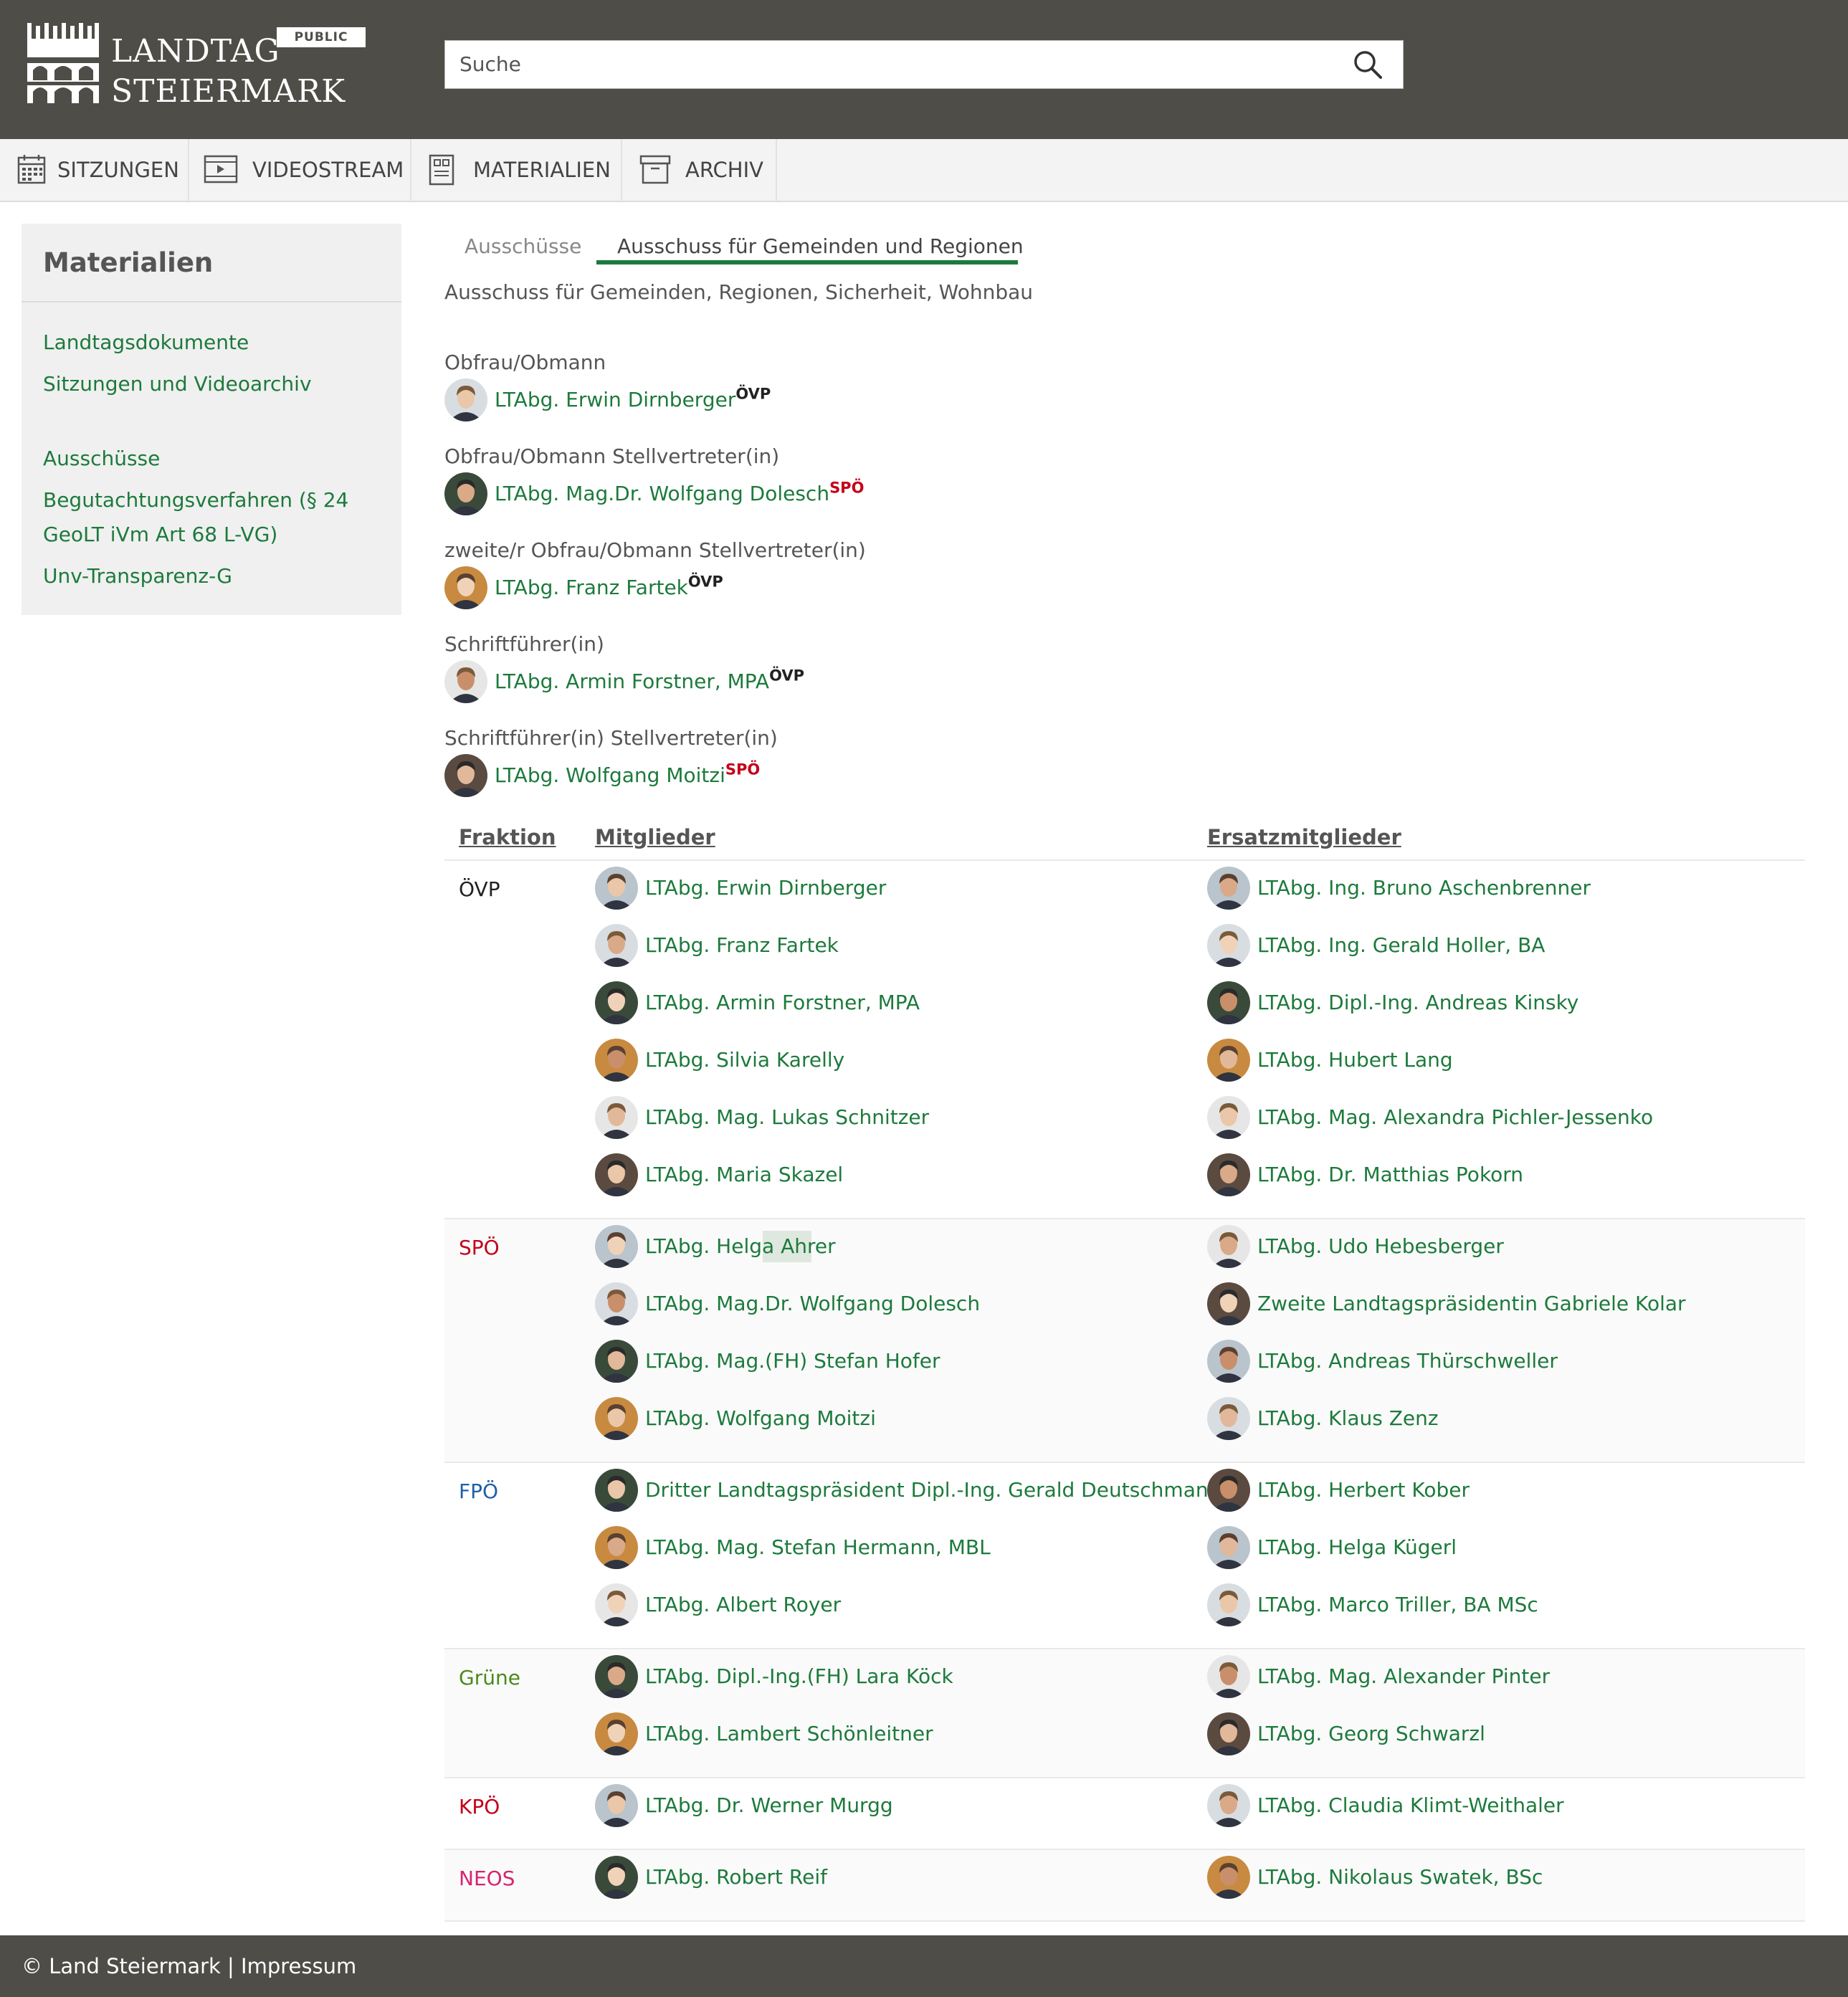  I want to click on role-person: LTAbg. Mag.Dr. Wolfgang DoleschSPÖ, so click(695, 493).